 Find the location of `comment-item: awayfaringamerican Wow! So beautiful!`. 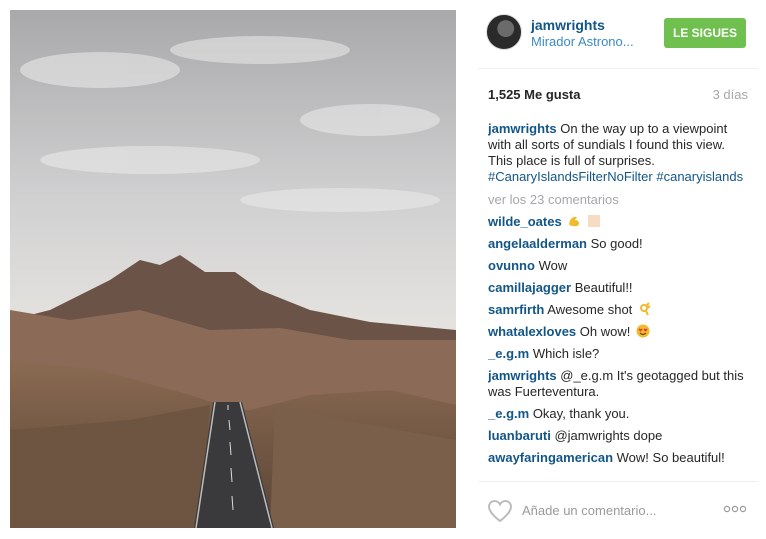

comment-item: awayfaringamerican Wow! So beautiful! is located at coordinates (619, 458).